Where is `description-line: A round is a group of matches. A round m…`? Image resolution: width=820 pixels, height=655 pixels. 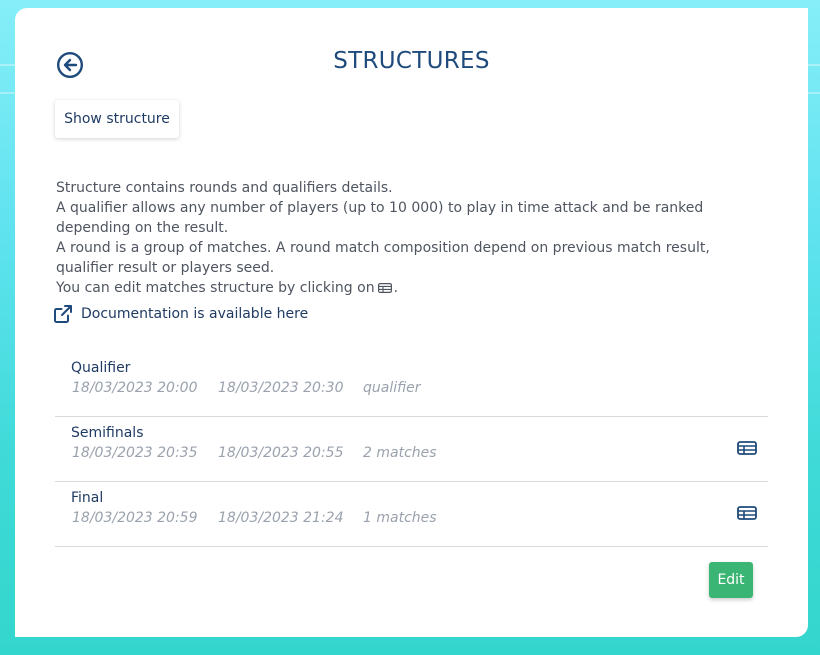 description-line: A round is a group of matches. A round m… is located at coordinates (383, 258).